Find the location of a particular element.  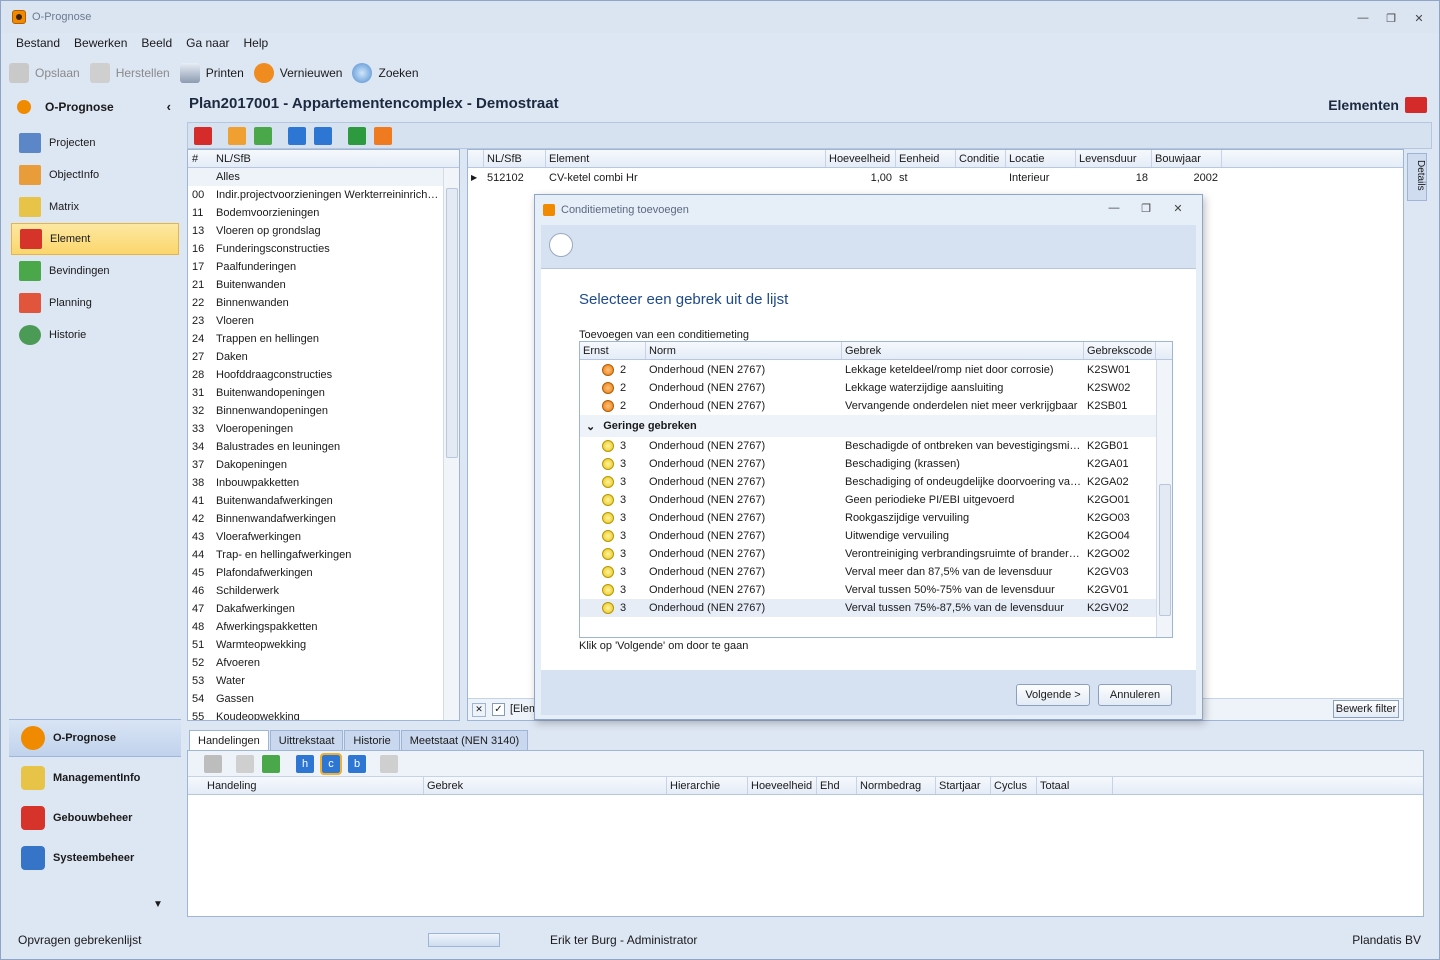

scroll-thumb is located at coordinates (1165, 550).